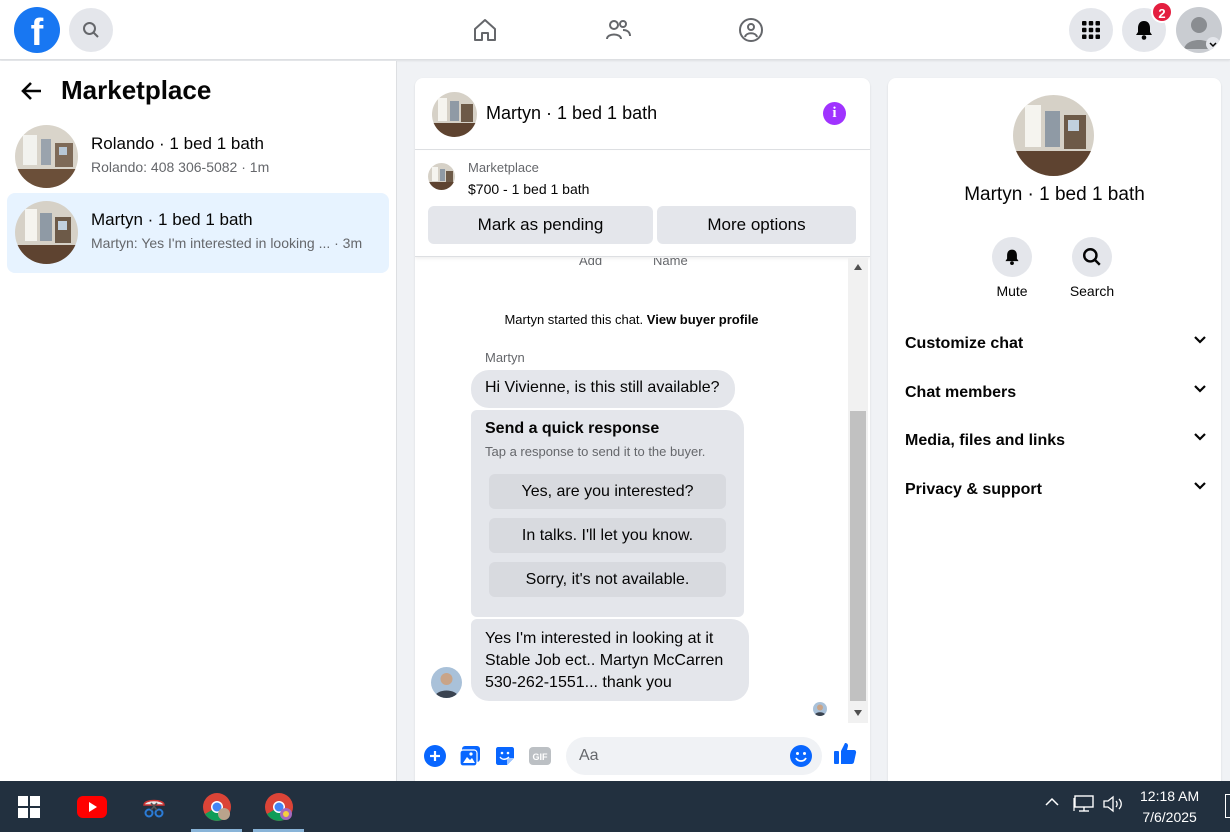  I want to click on taskbar-snipping-tool, so click(154, 806).